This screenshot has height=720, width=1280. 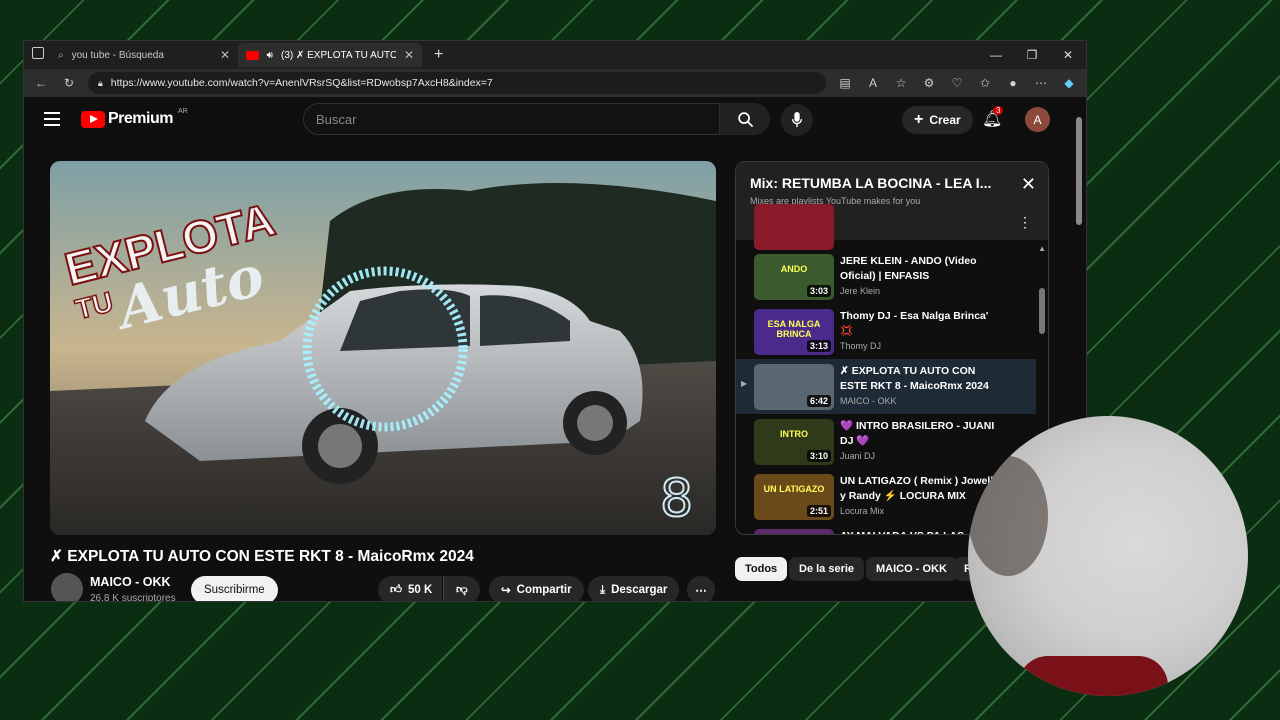 What do you see at coordinates (1079, 171) in the screenshot?
I see `page-scrollbar` at bounding box center [1079, 171].